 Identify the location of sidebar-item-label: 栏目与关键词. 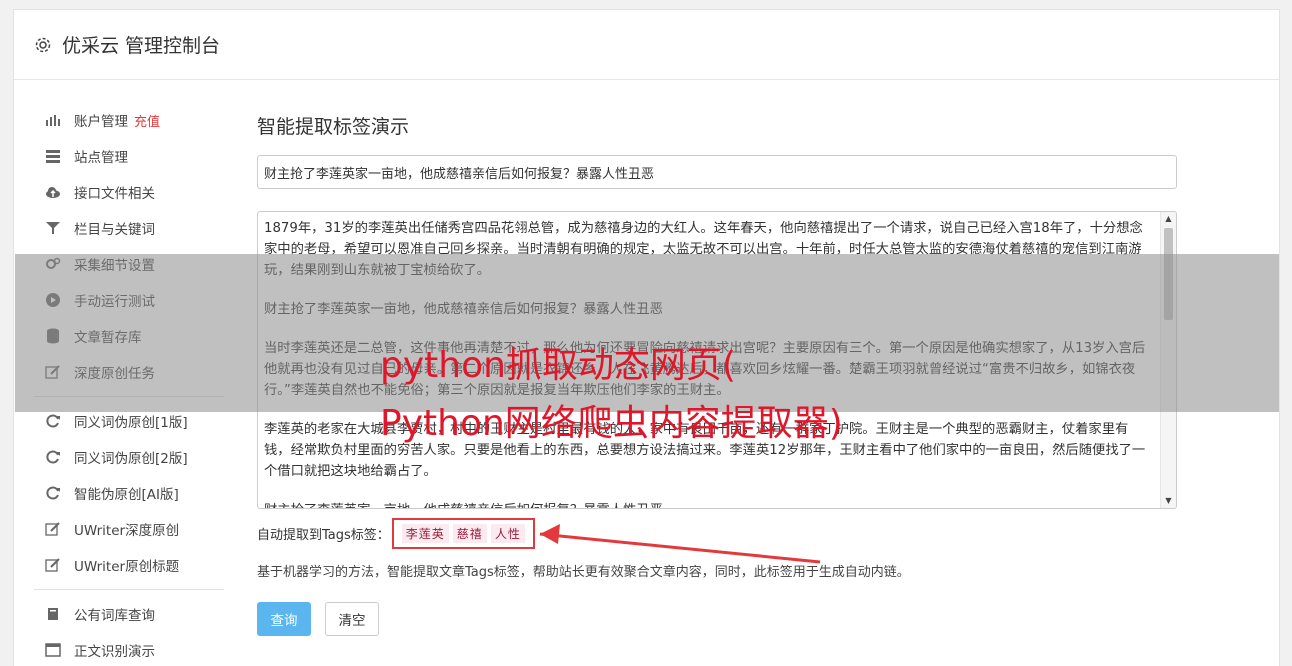
(114, 230).